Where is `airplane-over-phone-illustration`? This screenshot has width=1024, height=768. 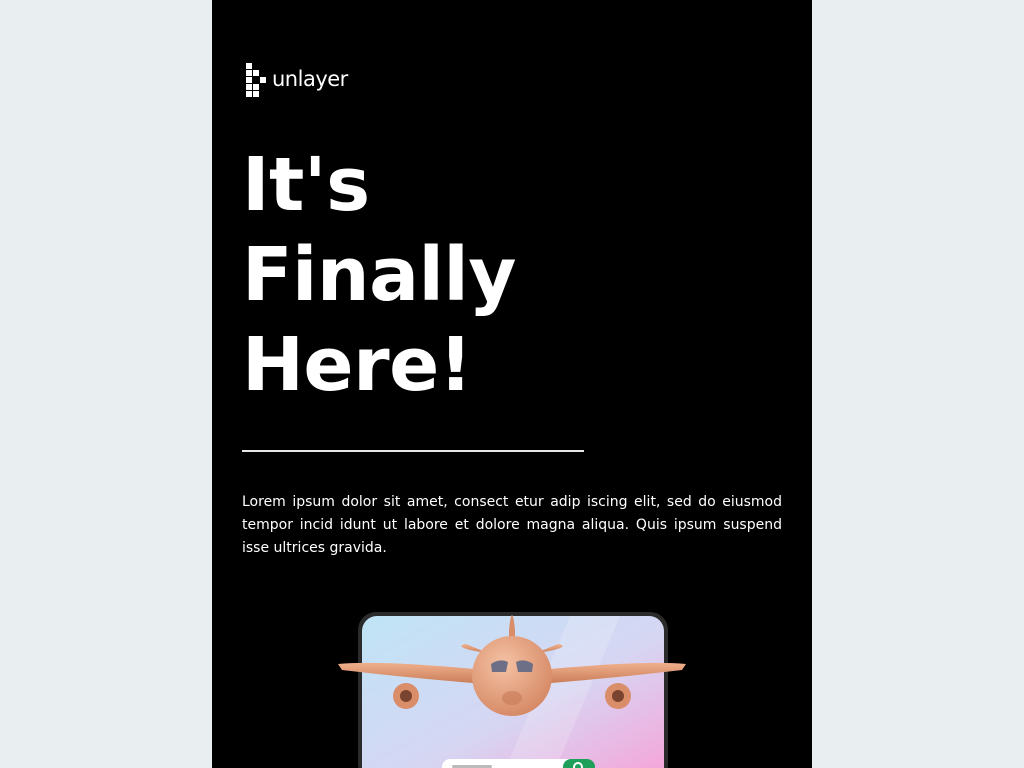
airplane-over-phone-illustration is located at coordinates (512, 683).